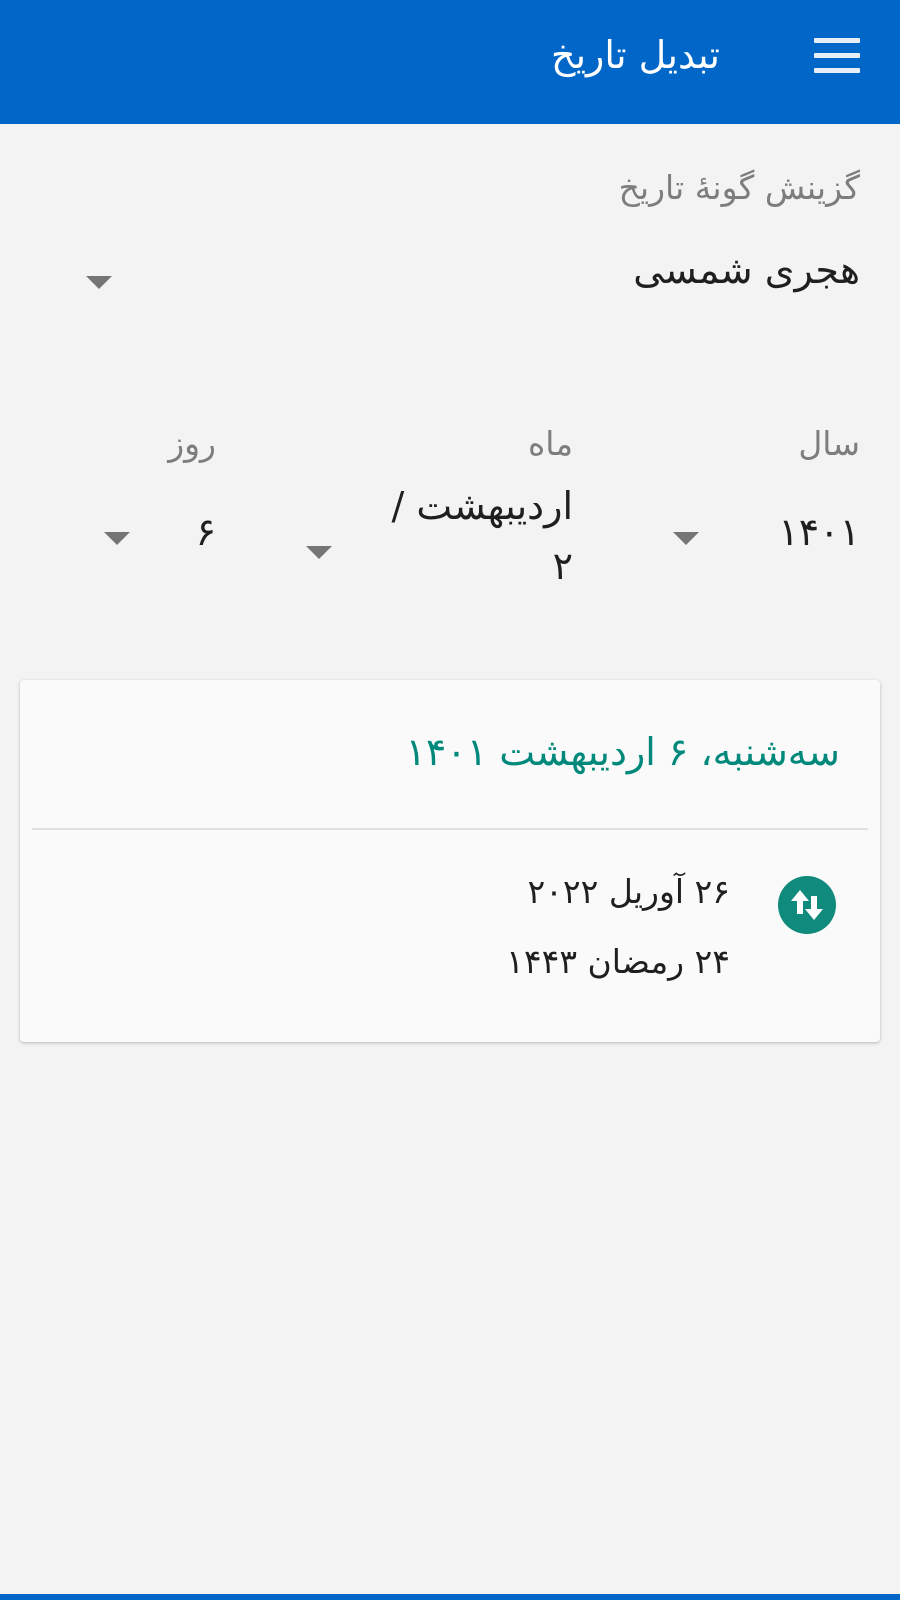  What do you see at coordinates (205, 532) in the screenshot?
I see `day-value: ۶` at bounding box center [205, 532].